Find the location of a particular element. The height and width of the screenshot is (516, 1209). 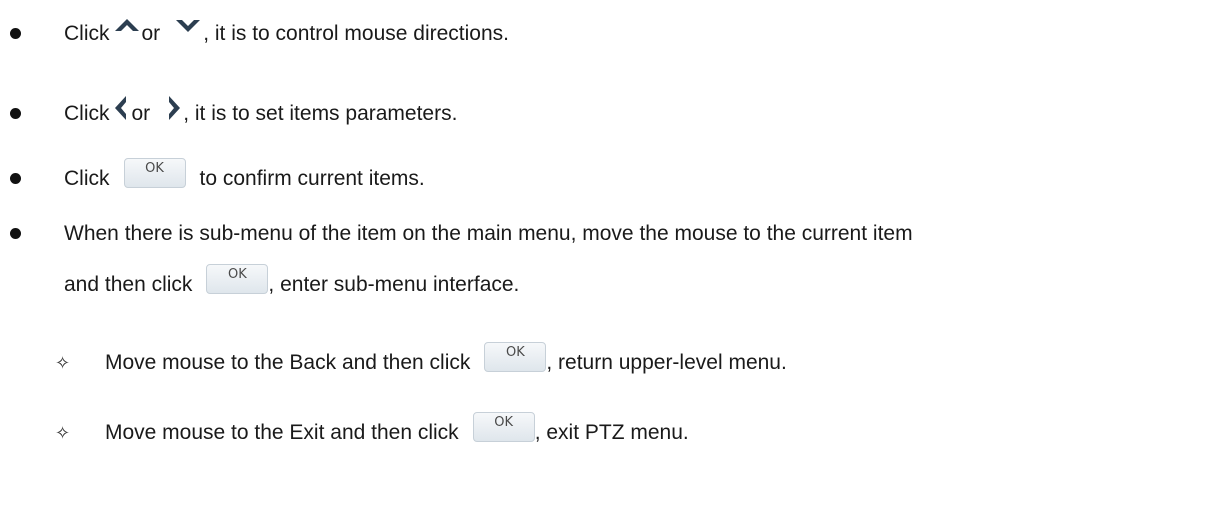

item-text: , exit PTZ menu. is located at coordinates (611, 432).